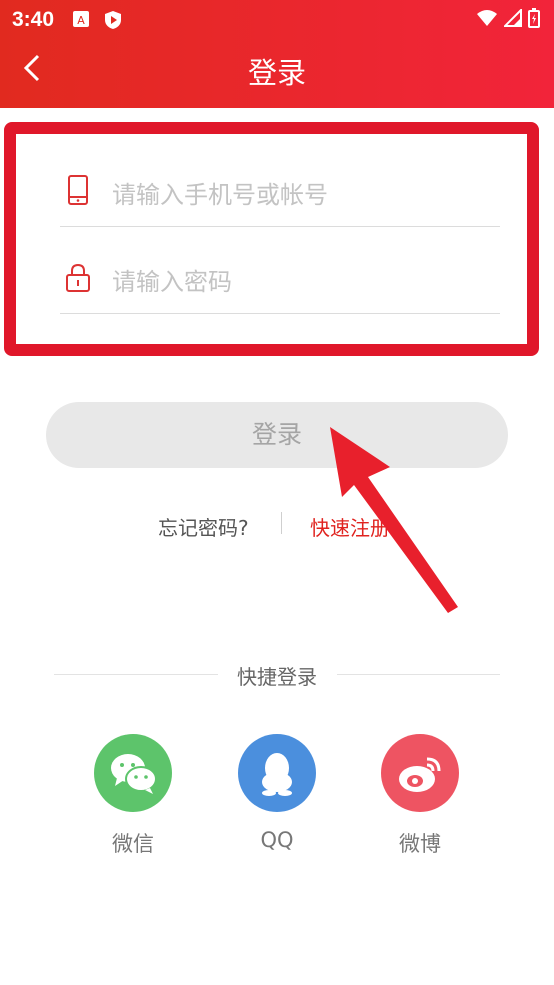 This screenshot has height=985, width=554. What do you see at coordinates (78, 190) in the screenshot?
I see `phone-icon` at bounding box center [78, 190].